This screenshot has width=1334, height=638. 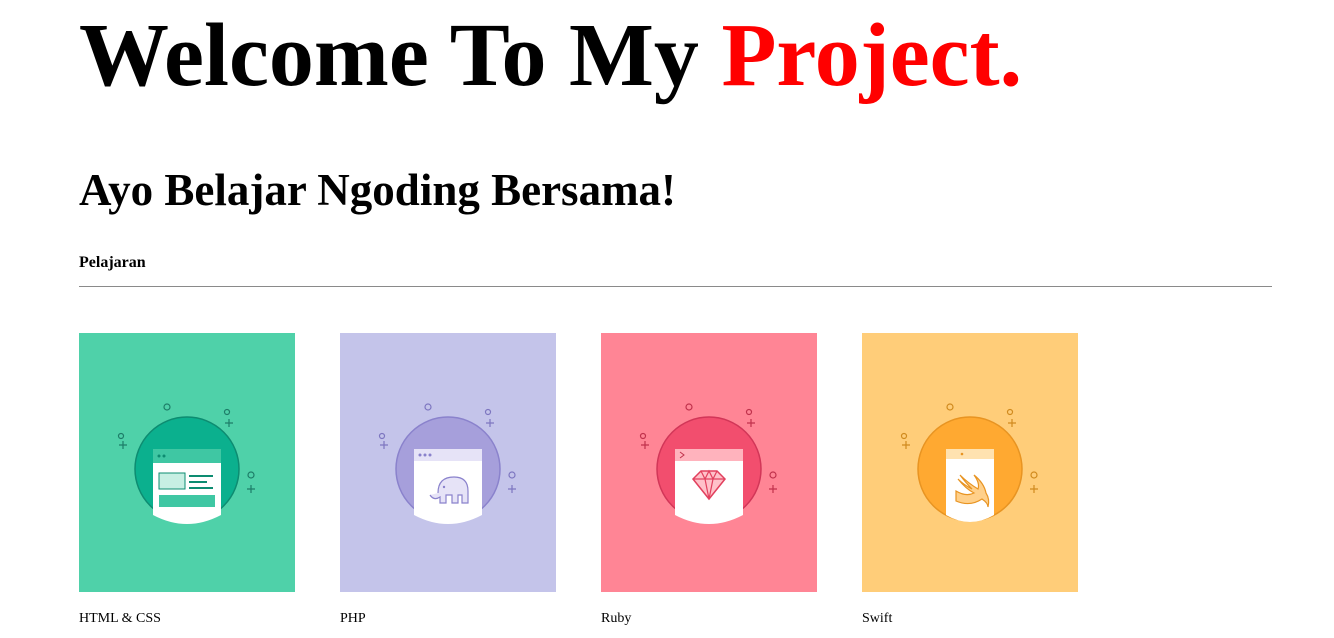 What do you see at coordinates (120, 619) in the screenshot?
I see `course-label: HTML & CSS` at bounding box center [120, 619].